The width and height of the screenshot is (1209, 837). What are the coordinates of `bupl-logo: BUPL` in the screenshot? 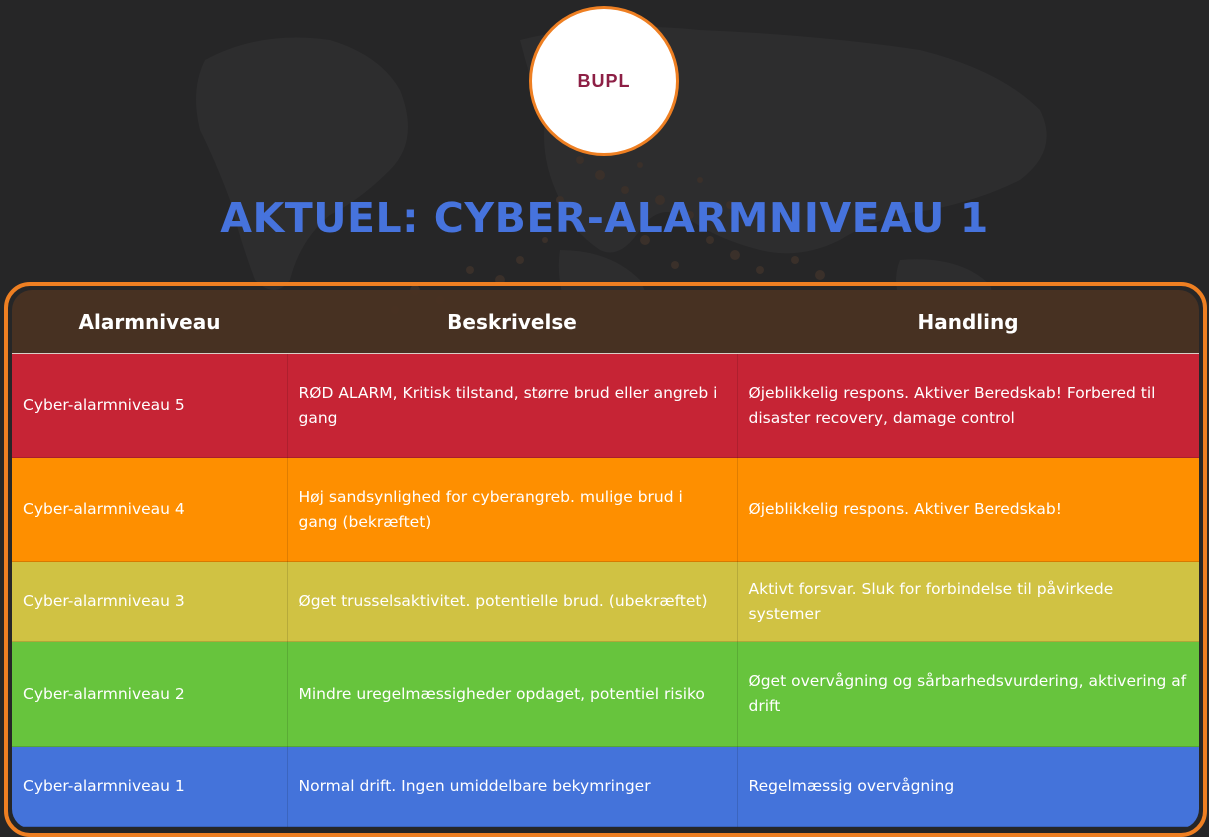 It's located at (604, 80).